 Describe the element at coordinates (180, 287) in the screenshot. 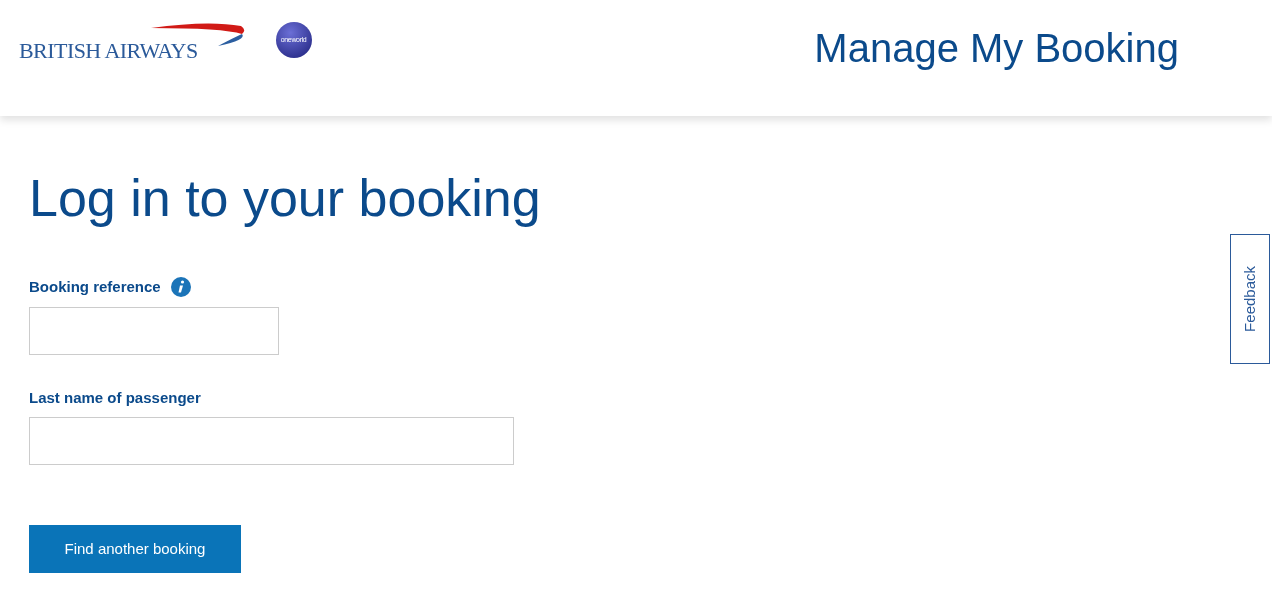

I see `info-icon` at that location.